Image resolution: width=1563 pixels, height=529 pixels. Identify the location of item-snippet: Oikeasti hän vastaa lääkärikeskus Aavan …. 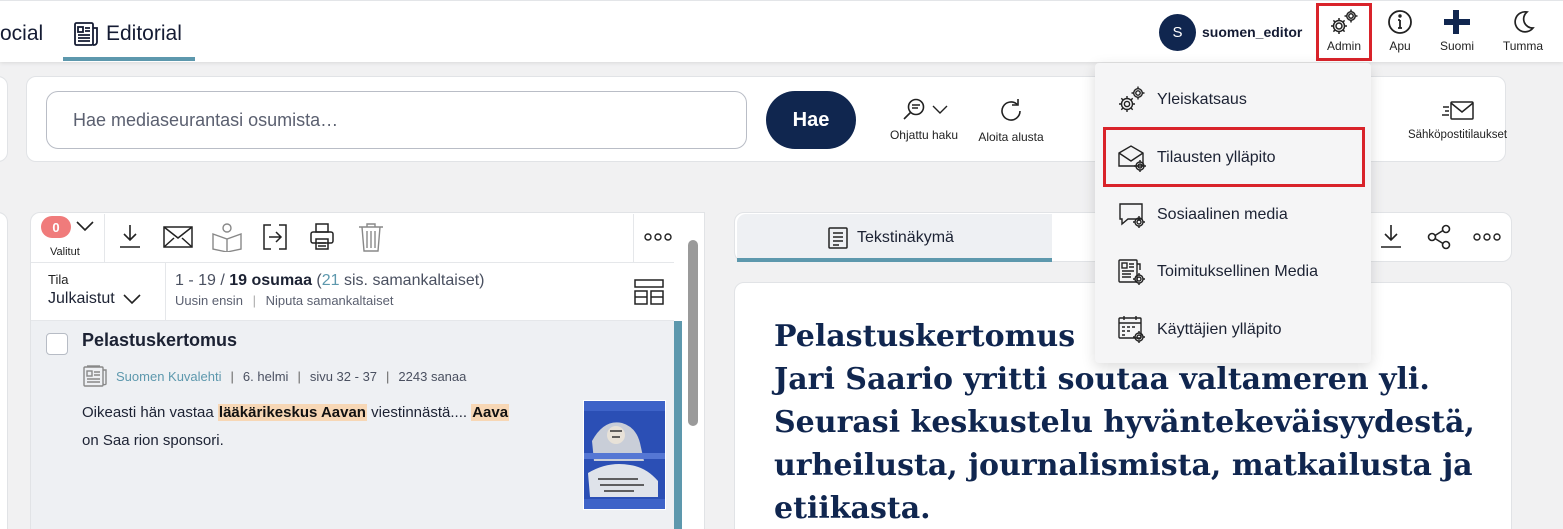
(322, 427).